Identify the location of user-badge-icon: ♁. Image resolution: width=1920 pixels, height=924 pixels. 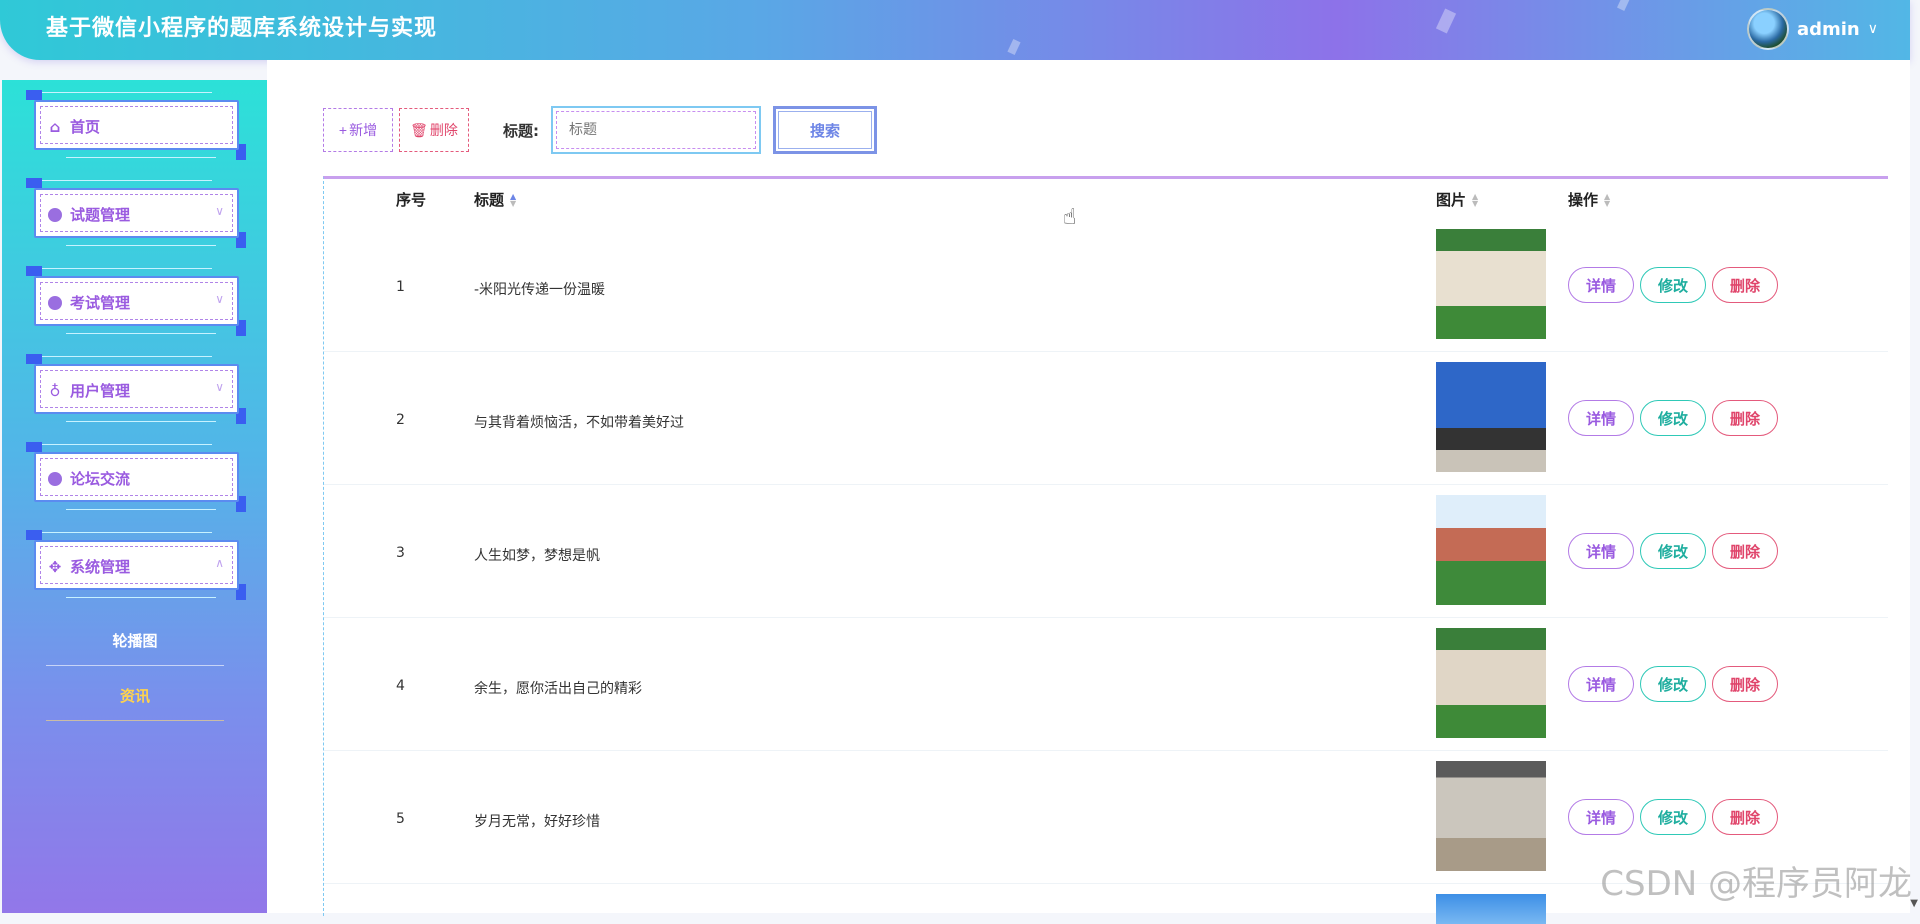
(55, 391).